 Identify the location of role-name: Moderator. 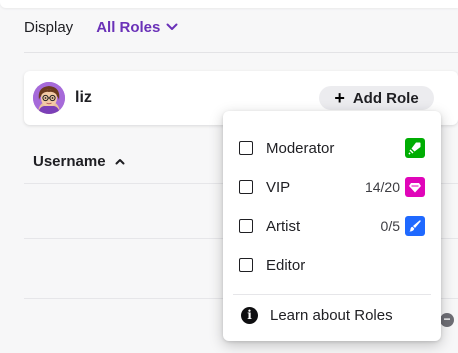
(300, 148).